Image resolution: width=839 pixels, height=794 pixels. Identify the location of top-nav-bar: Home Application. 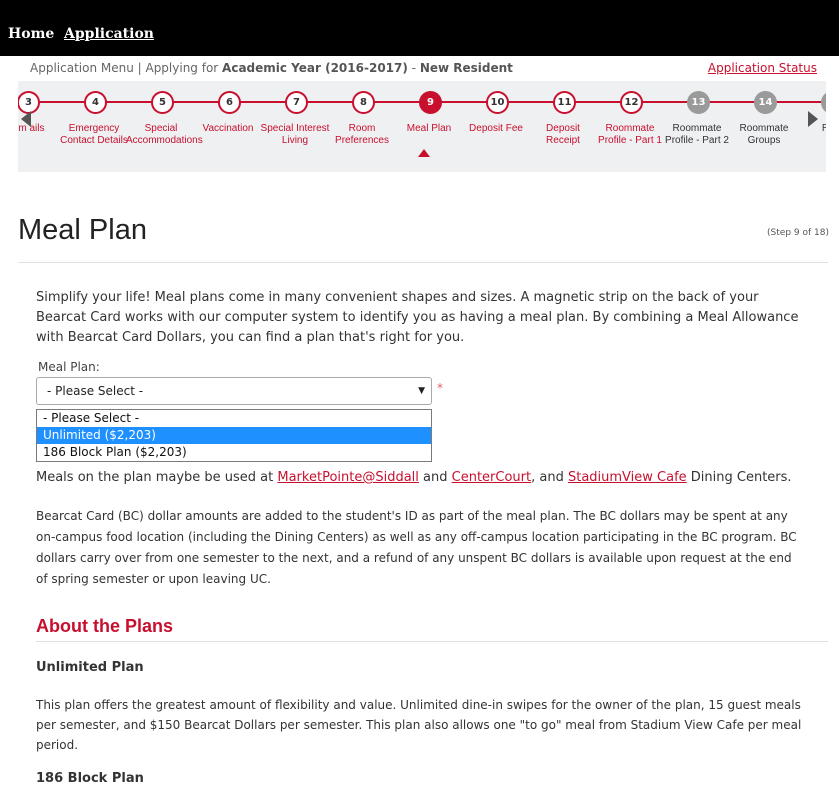
(419, 28).